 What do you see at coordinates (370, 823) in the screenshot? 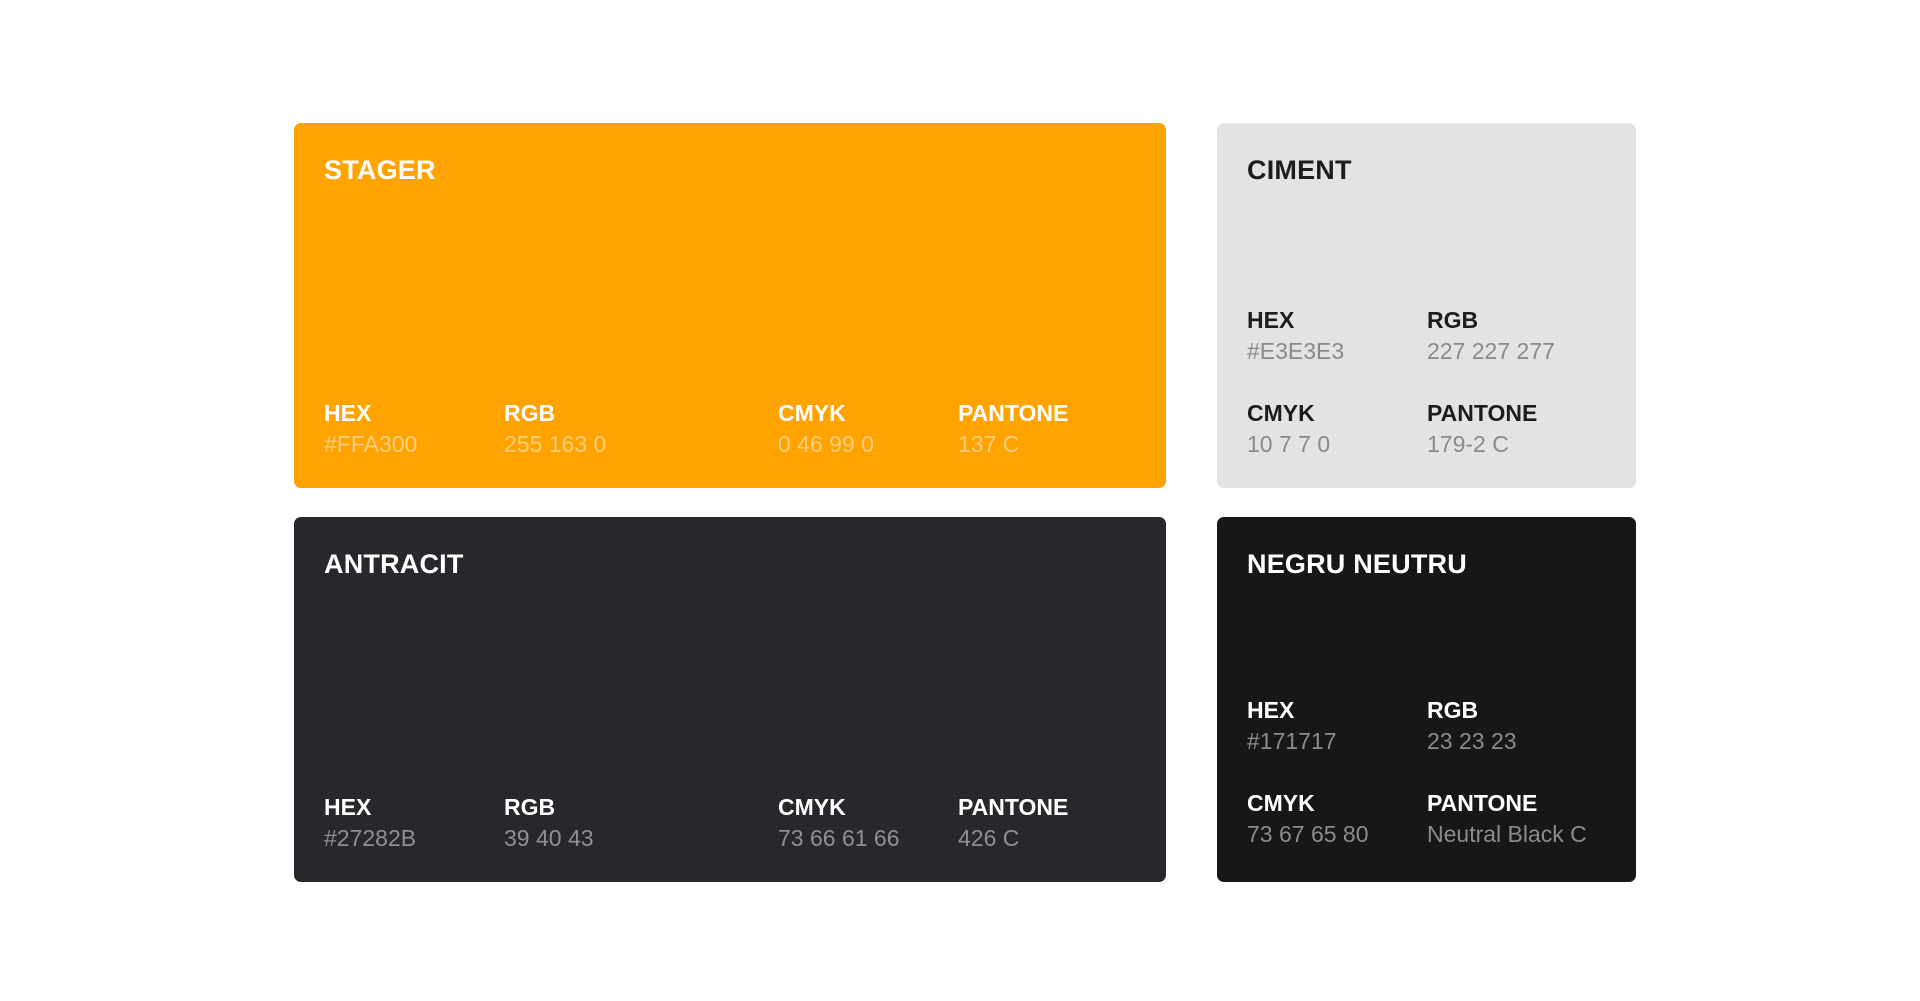
I see `hex-spec: HEX #27282B` at bounding box center [370, 823].